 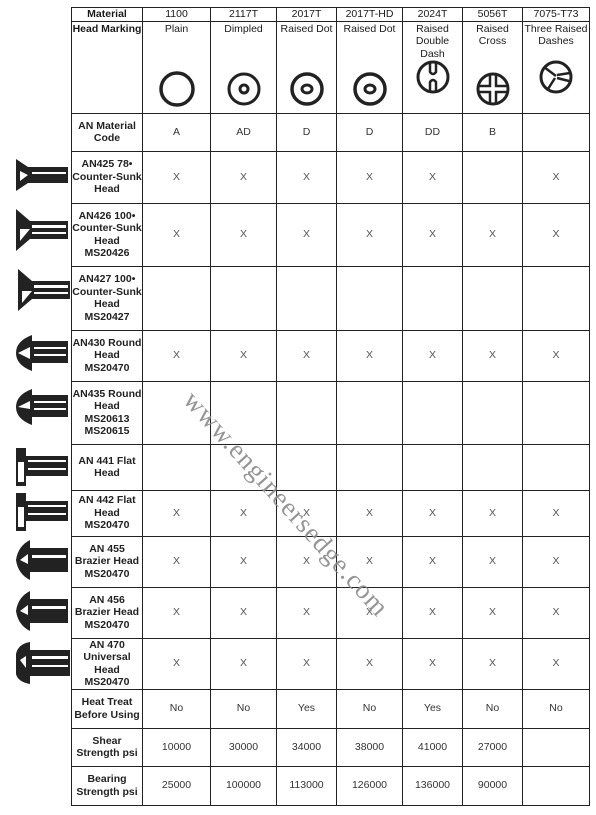 I want to click on raised-cross-icon, so click(x=492, y=88).